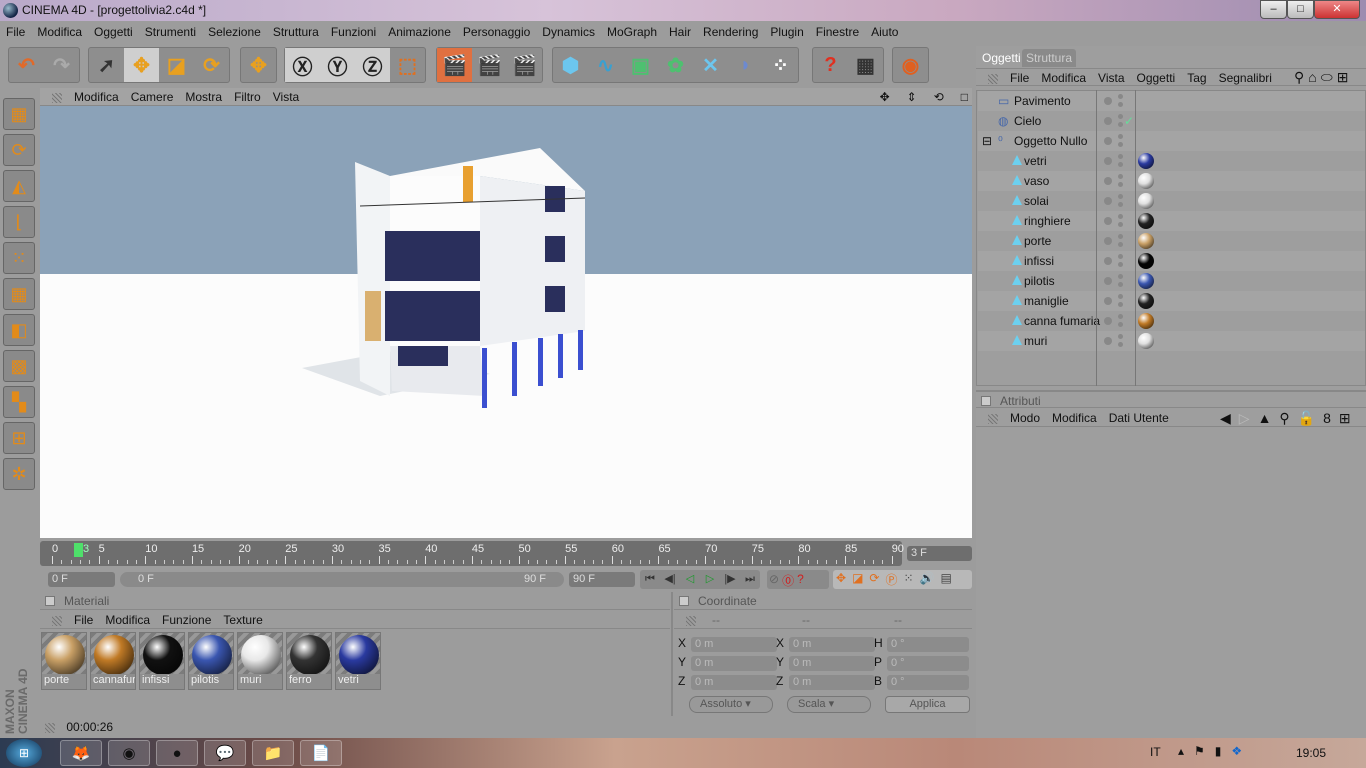 This screenshot has height=768, width=1366. What do you see at coordinates (891, 579) in the screenshot?
I see `key-param-icon: Ⓟ` at bounding box center [891, 579].